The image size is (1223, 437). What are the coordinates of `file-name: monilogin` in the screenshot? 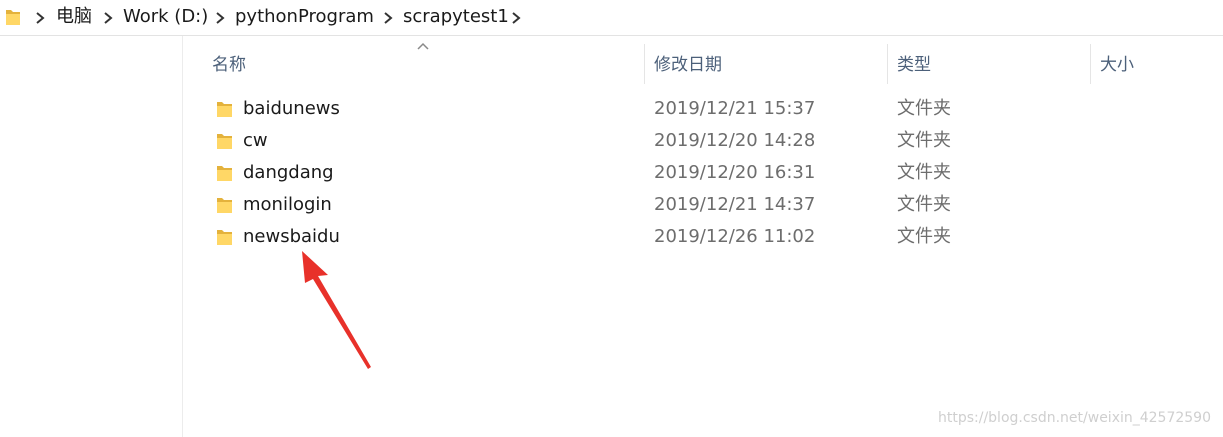 It's located at (287, 205).